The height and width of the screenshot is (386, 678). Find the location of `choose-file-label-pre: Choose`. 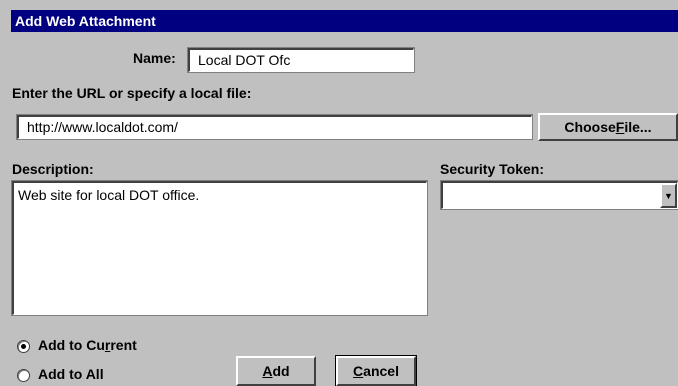

choose-file-label-pre: Choose is located at coordinates (590, 127).